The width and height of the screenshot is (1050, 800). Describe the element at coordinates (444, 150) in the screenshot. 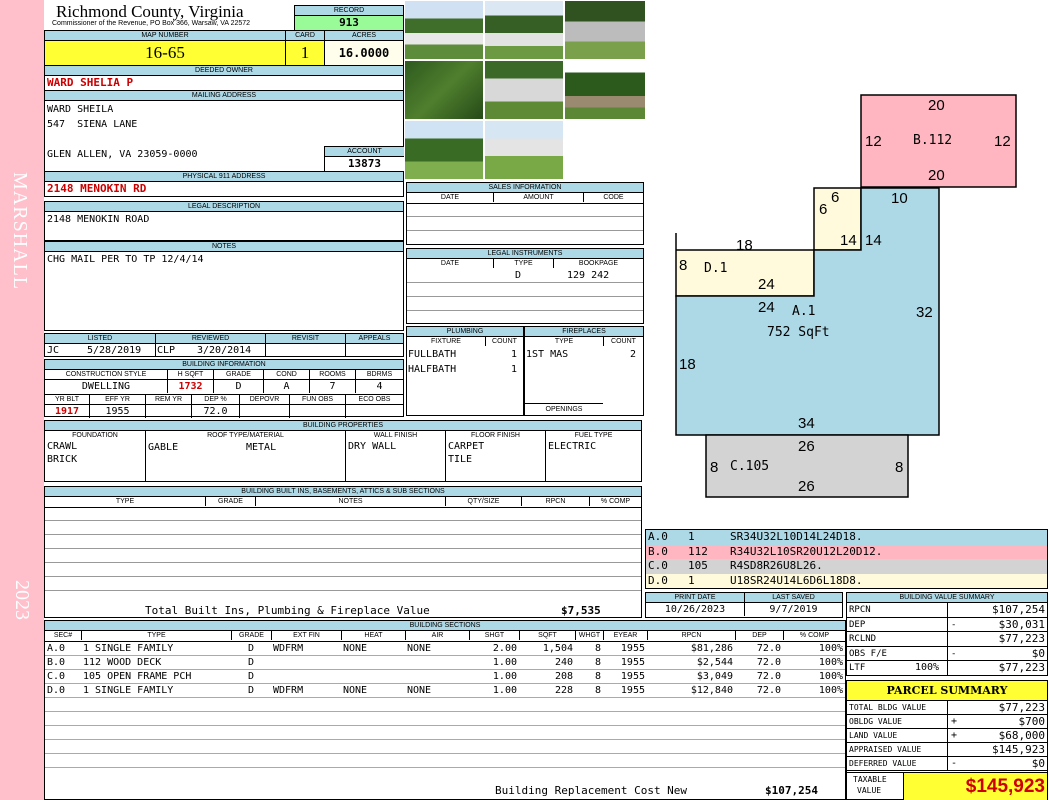

I see `photo-yard` at that location.